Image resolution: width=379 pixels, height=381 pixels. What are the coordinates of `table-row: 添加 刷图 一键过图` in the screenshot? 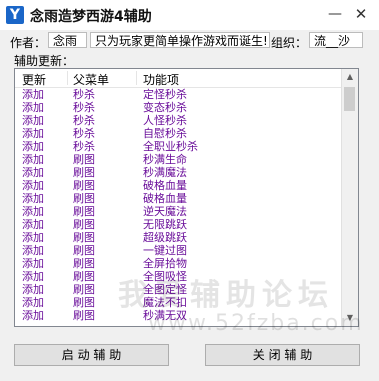 It's located at (179, 250).